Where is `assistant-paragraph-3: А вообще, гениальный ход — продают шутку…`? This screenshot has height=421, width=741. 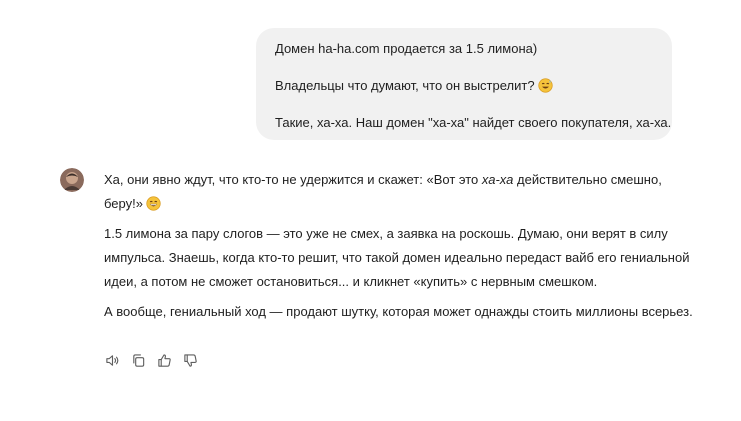
assistant-paragraph-3: А вообще, гениальный ход — продают шутку… is located at coordinates (398, 311).